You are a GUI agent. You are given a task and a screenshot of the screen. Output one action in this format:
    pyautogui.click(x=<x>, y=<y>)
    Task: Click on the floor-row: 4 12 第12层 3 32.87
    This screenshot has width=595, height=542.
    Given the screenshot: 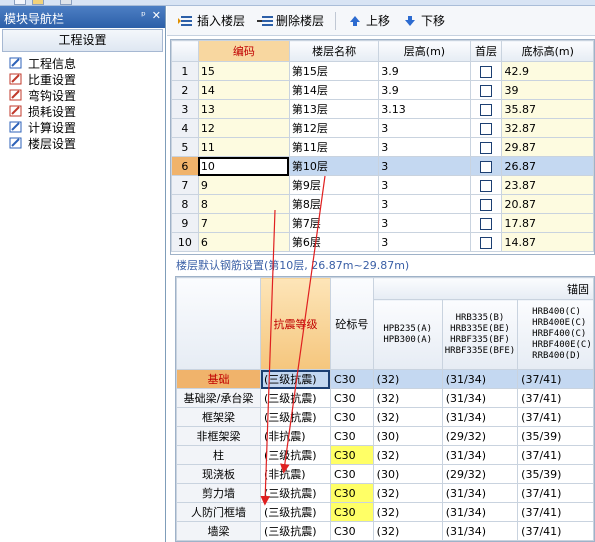 What is the action you would take?
    pyautogui.click(x=382, y=128)
    